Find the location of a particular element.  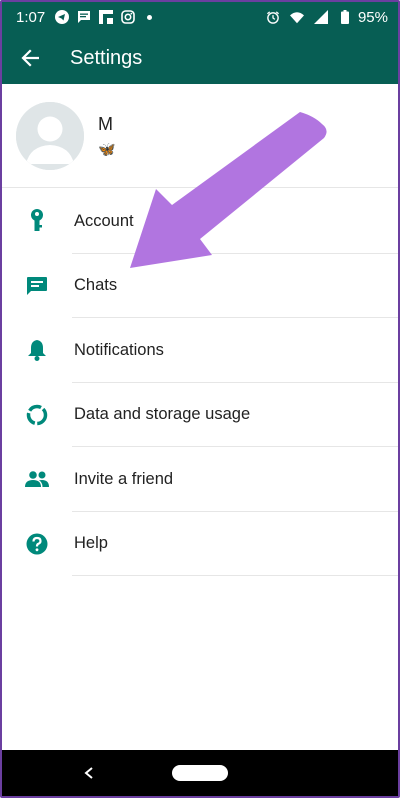

page-title: Settings is located at coordinates (106, 57).